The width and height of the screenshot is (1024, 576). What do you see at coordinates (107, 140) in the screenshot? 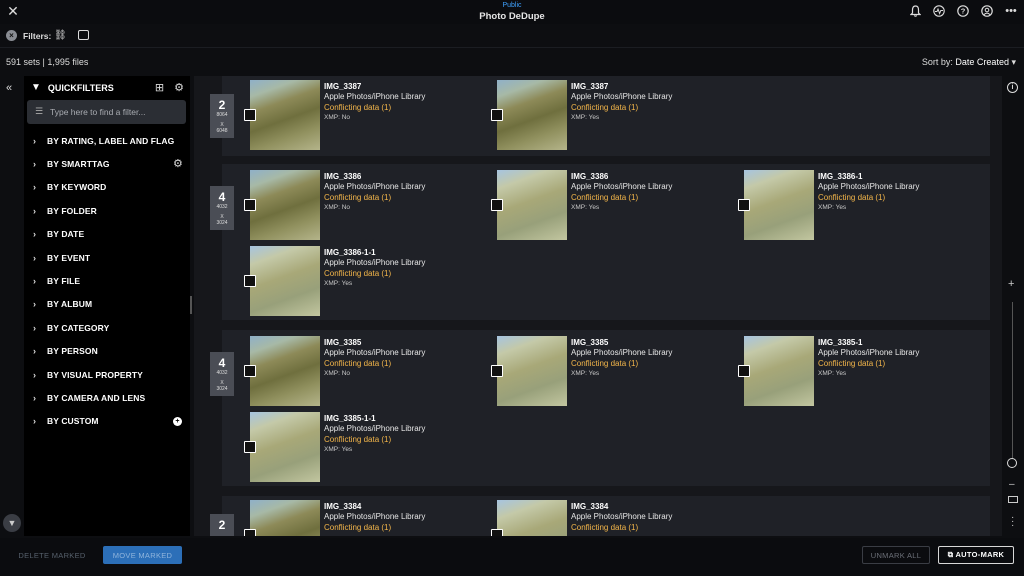
I see `quickfilter-rating: › BY RATING, LABEL AND FLAG` at bounding box center [107, 140].